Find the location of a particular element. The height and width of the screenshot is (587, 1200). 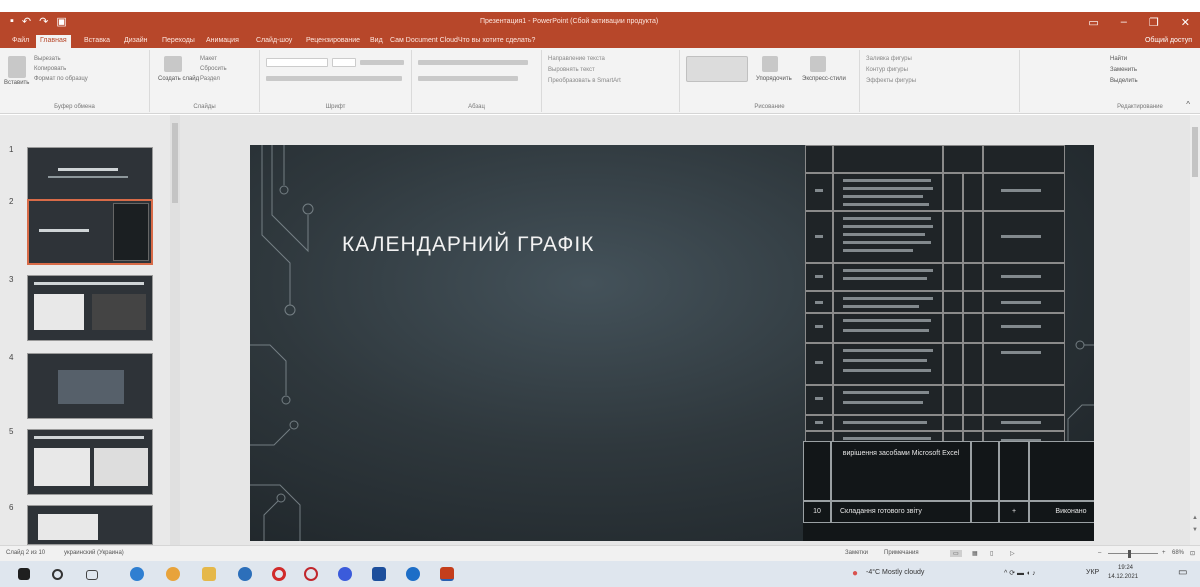

text-direction-button: Направление текста is located at coordinates (576, 59).